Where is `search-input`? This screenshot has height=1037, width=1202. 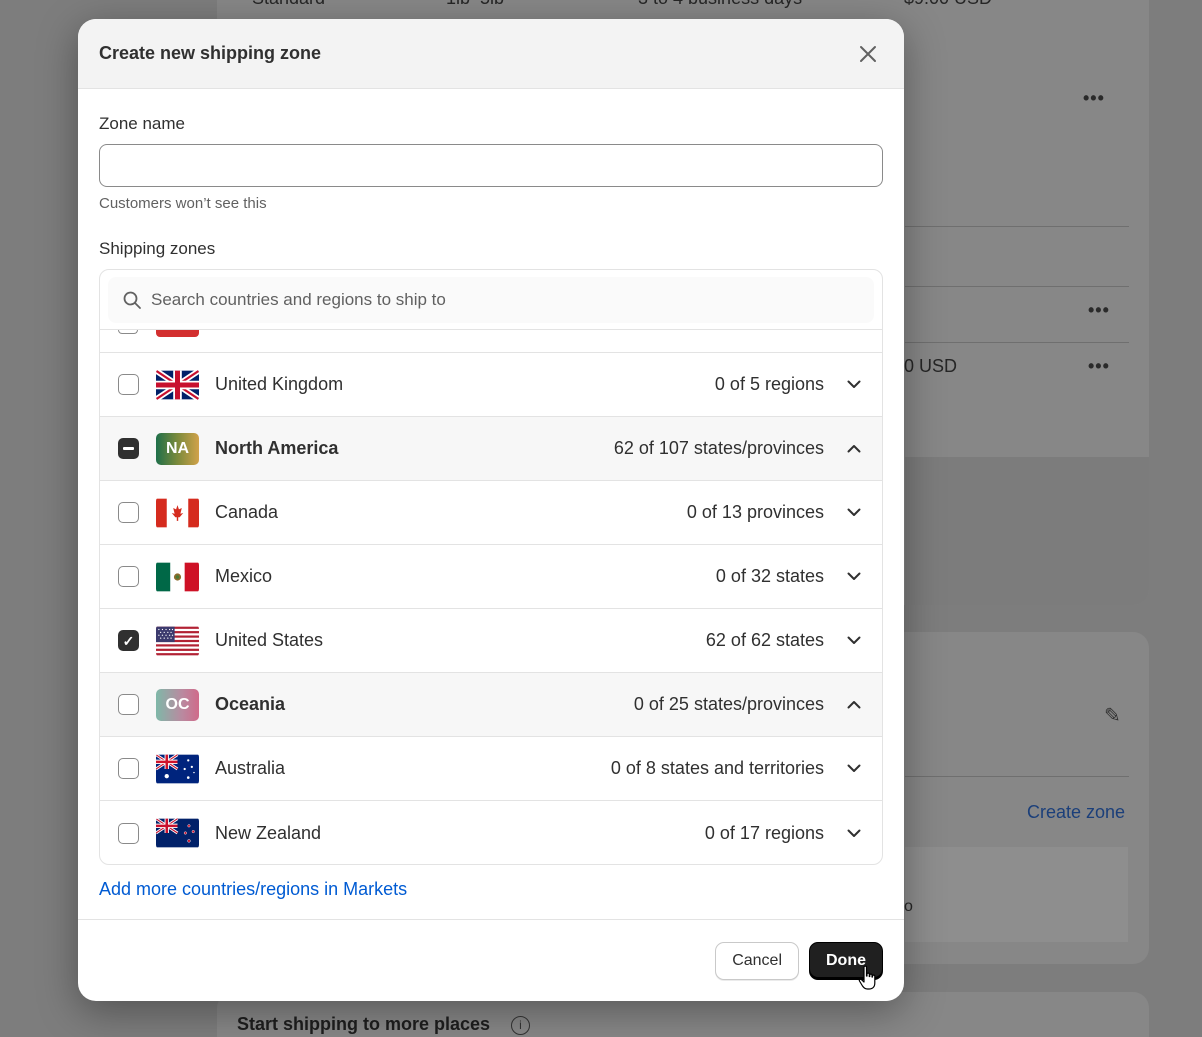 search-input is located at coordinates (505, 299).